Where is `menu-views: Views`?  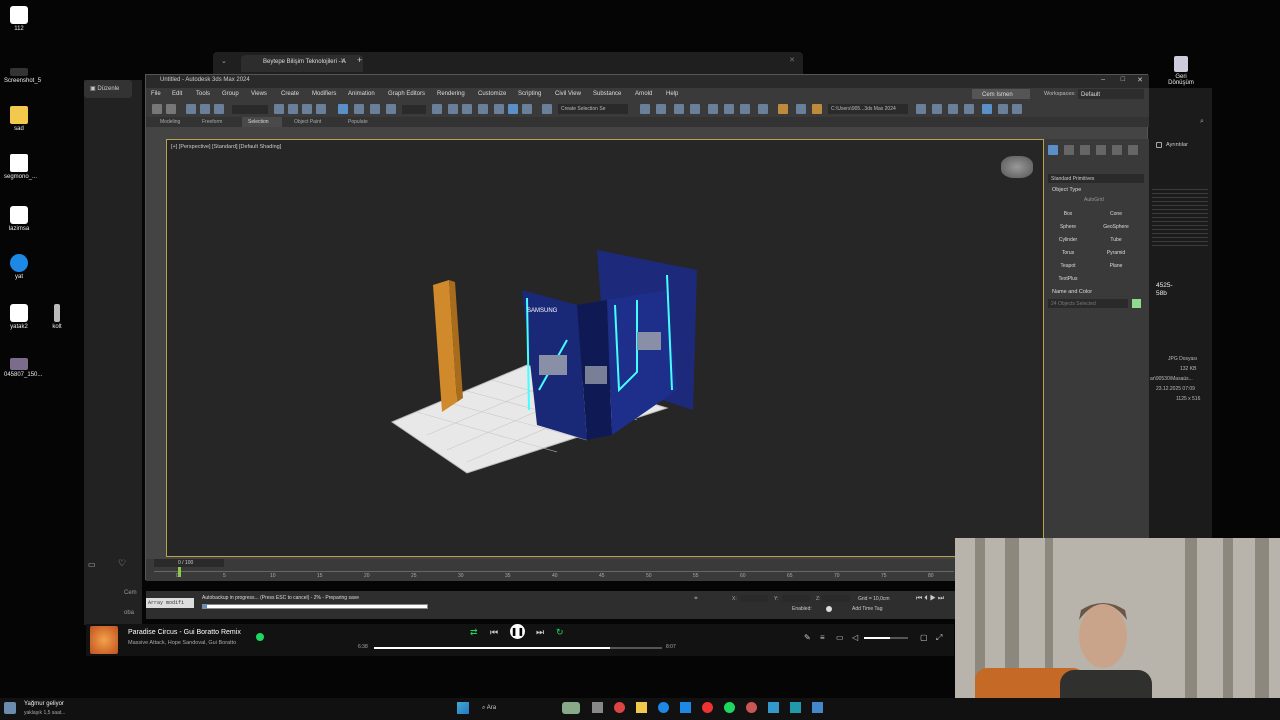
menu-views: Views is located at coordinates (259, 94).